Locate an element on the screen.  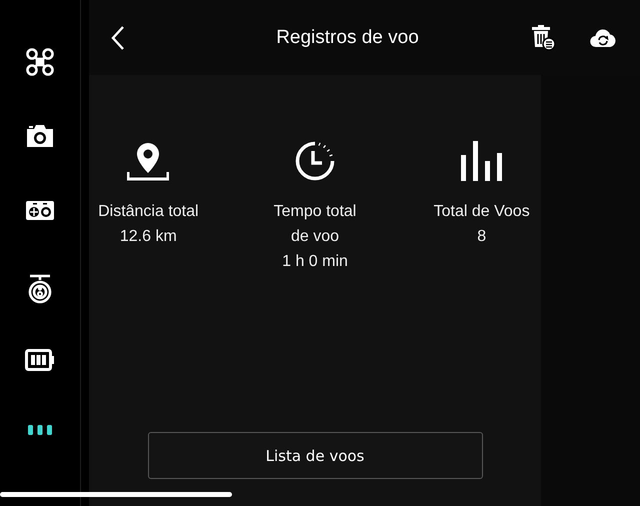
bar-chart-icon is located at coordinates (481, 161).